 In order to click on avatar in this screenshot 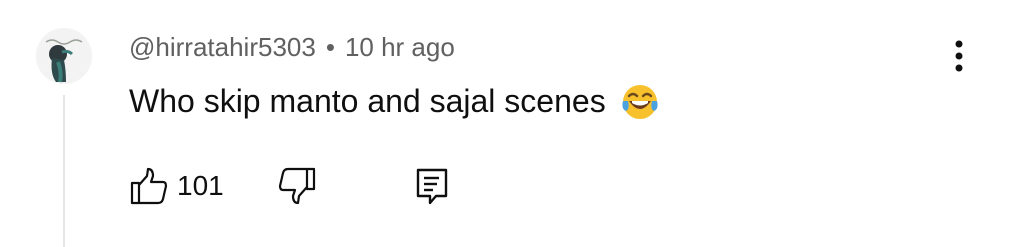, I will do `click(64, 56)`.